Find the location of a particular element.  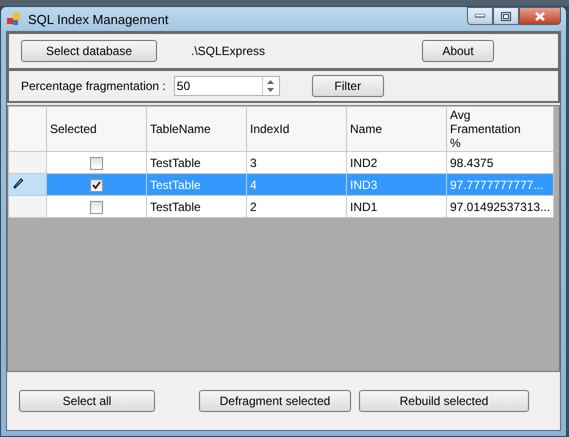

server-name: .\SQLExpress is located at coordinates (228, 51).